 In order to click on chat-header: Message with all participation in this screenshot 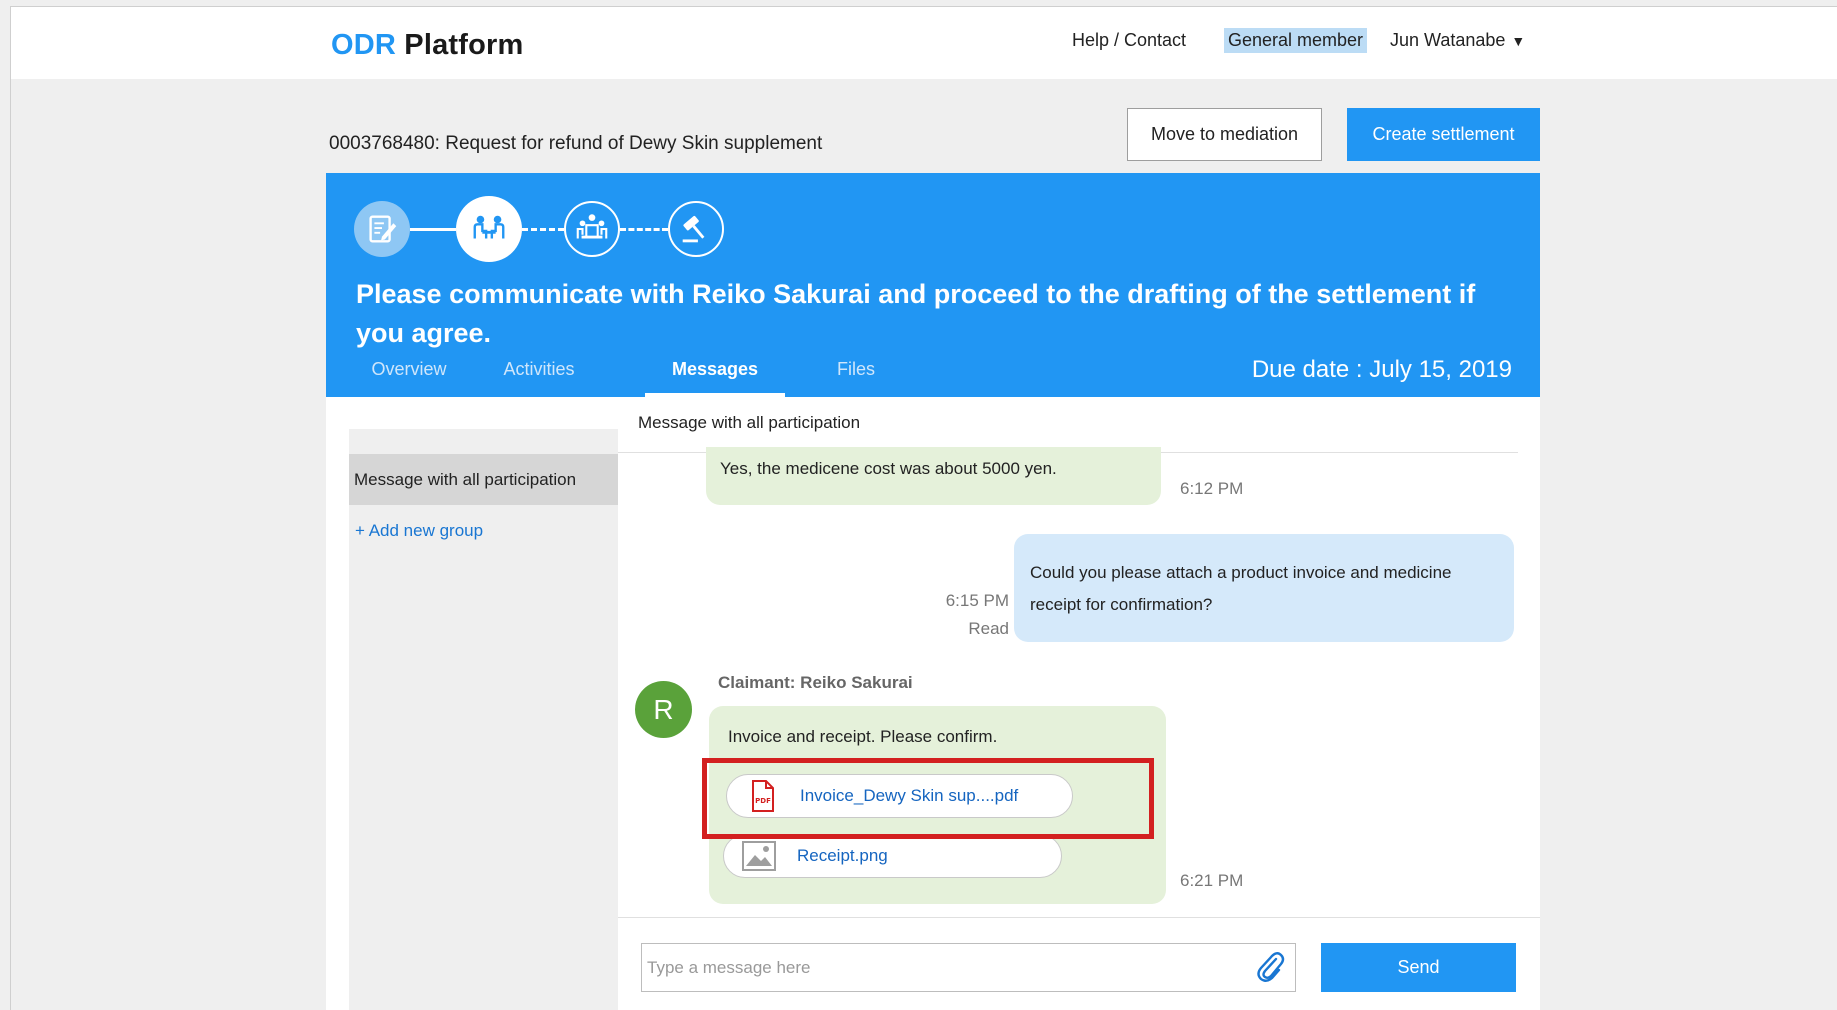, I will do `click(749, 422)`.